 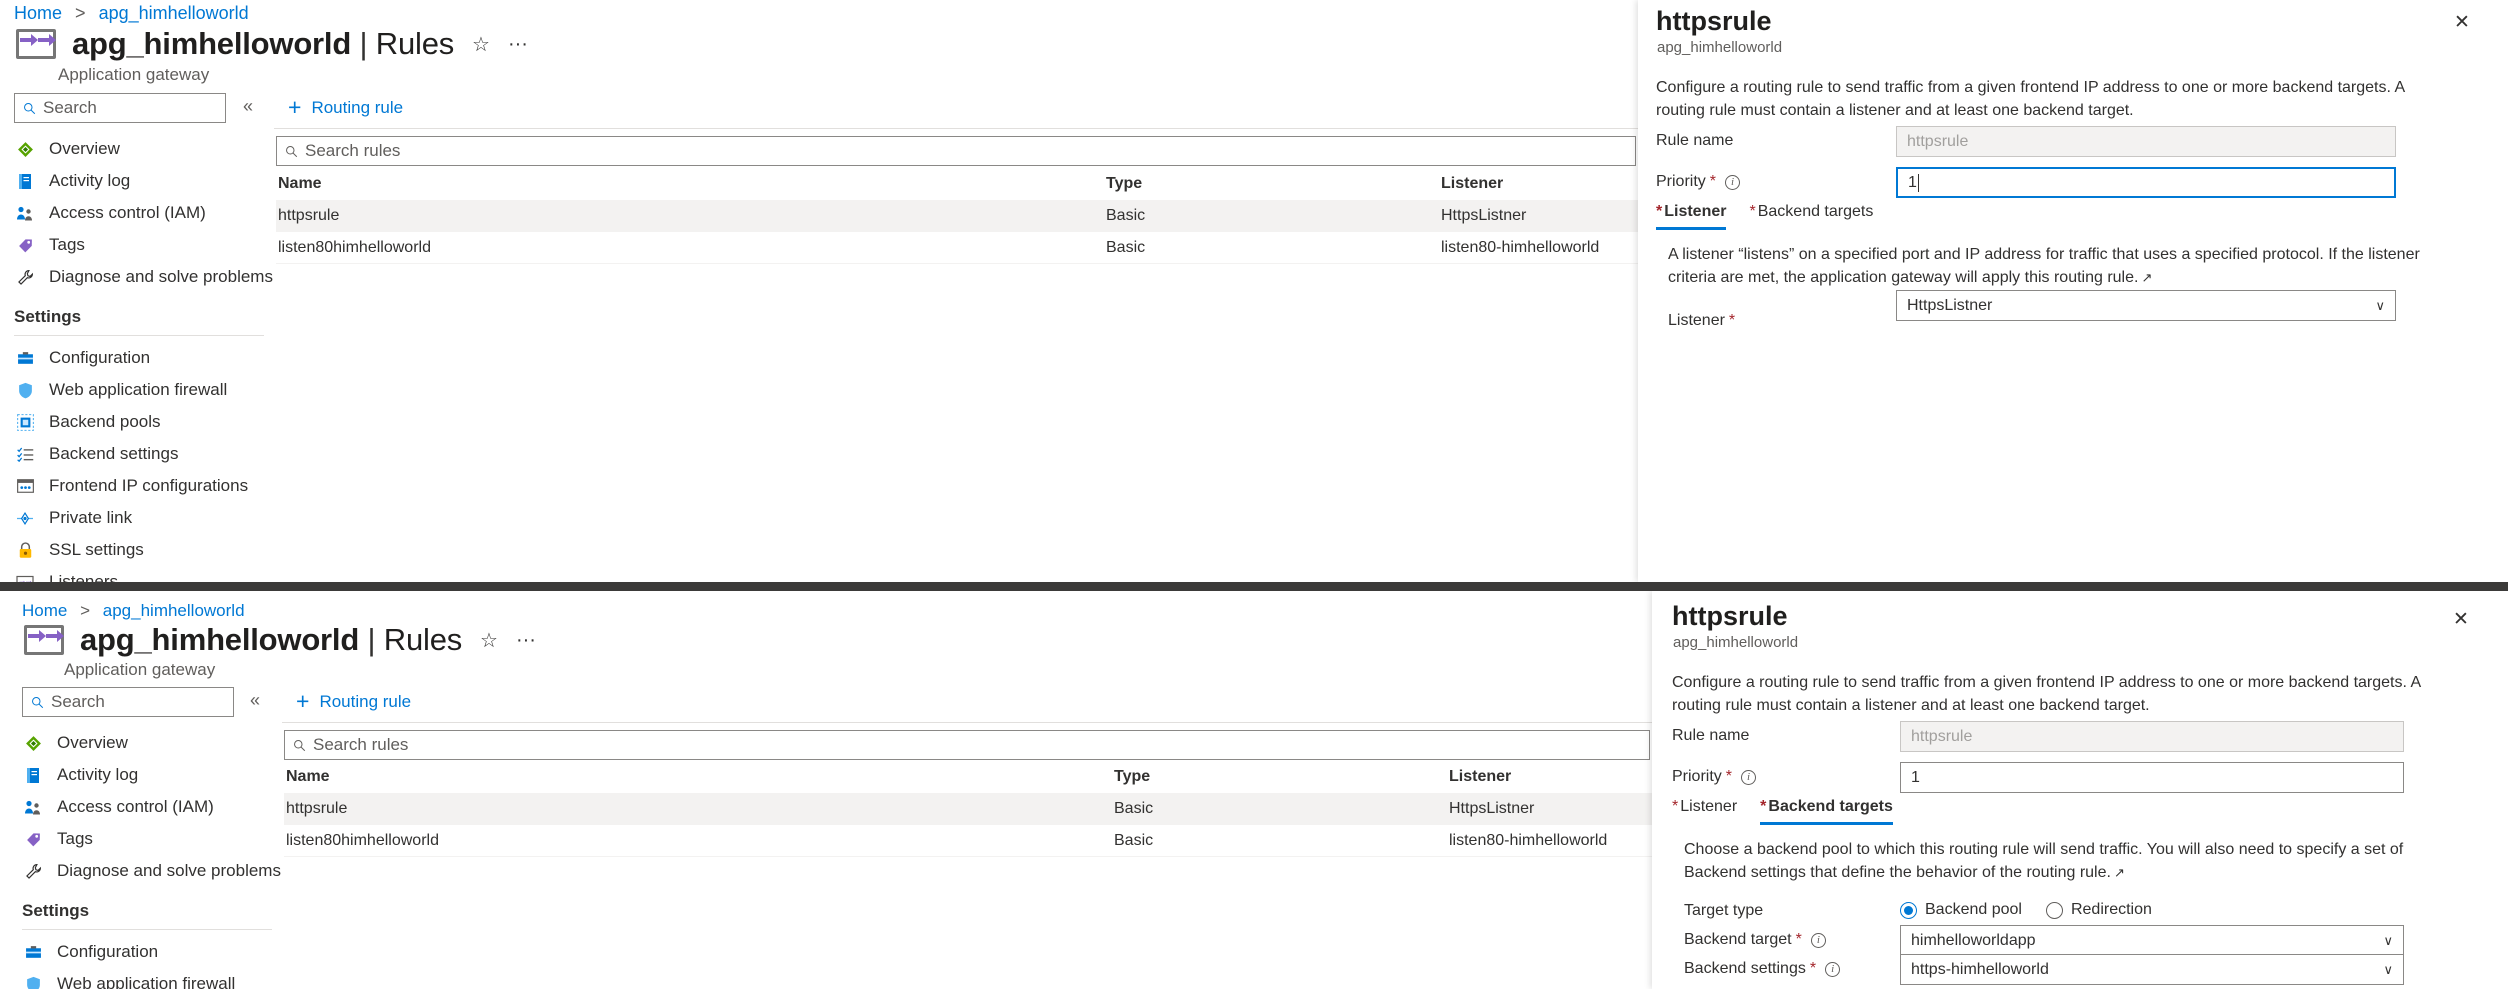 What do you see at coordinates (1908, 910) in the screenshot?
I see `radio-backend-pool` at bounding box center [1908, 910].